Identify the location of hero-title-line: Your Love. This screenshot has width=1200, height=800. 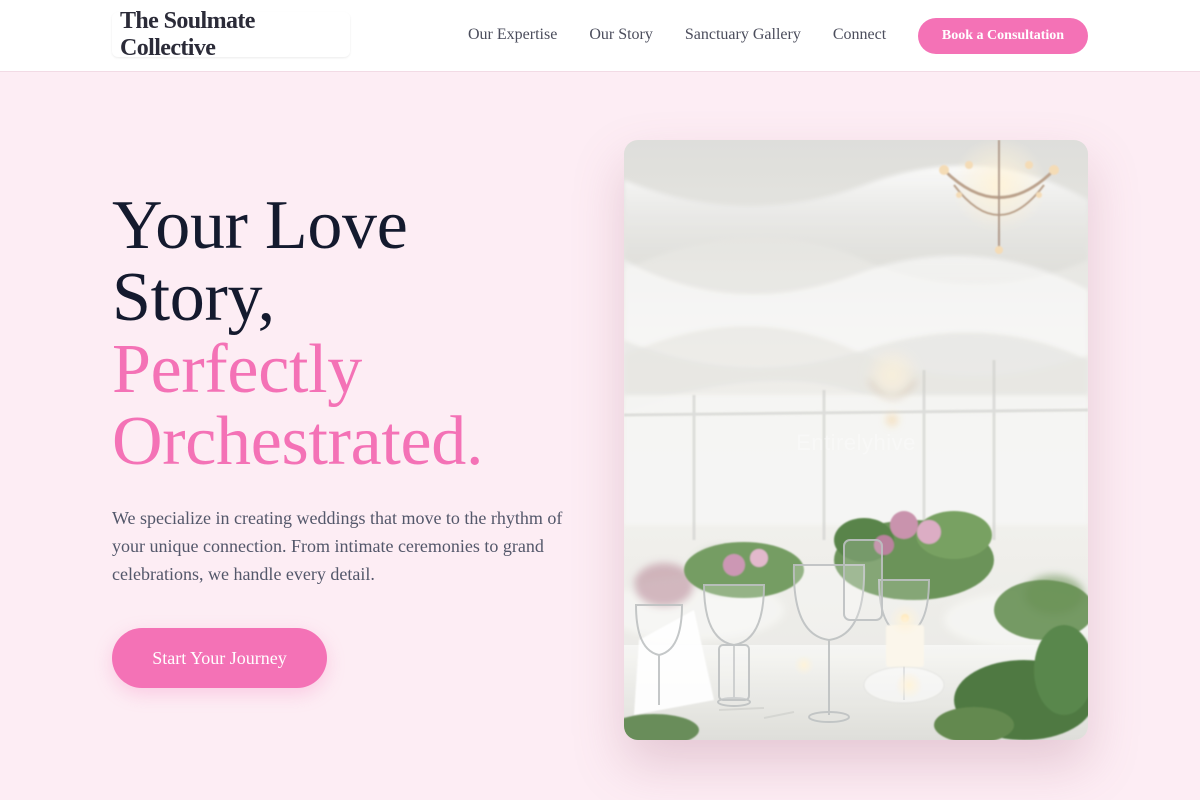
(260, 225).